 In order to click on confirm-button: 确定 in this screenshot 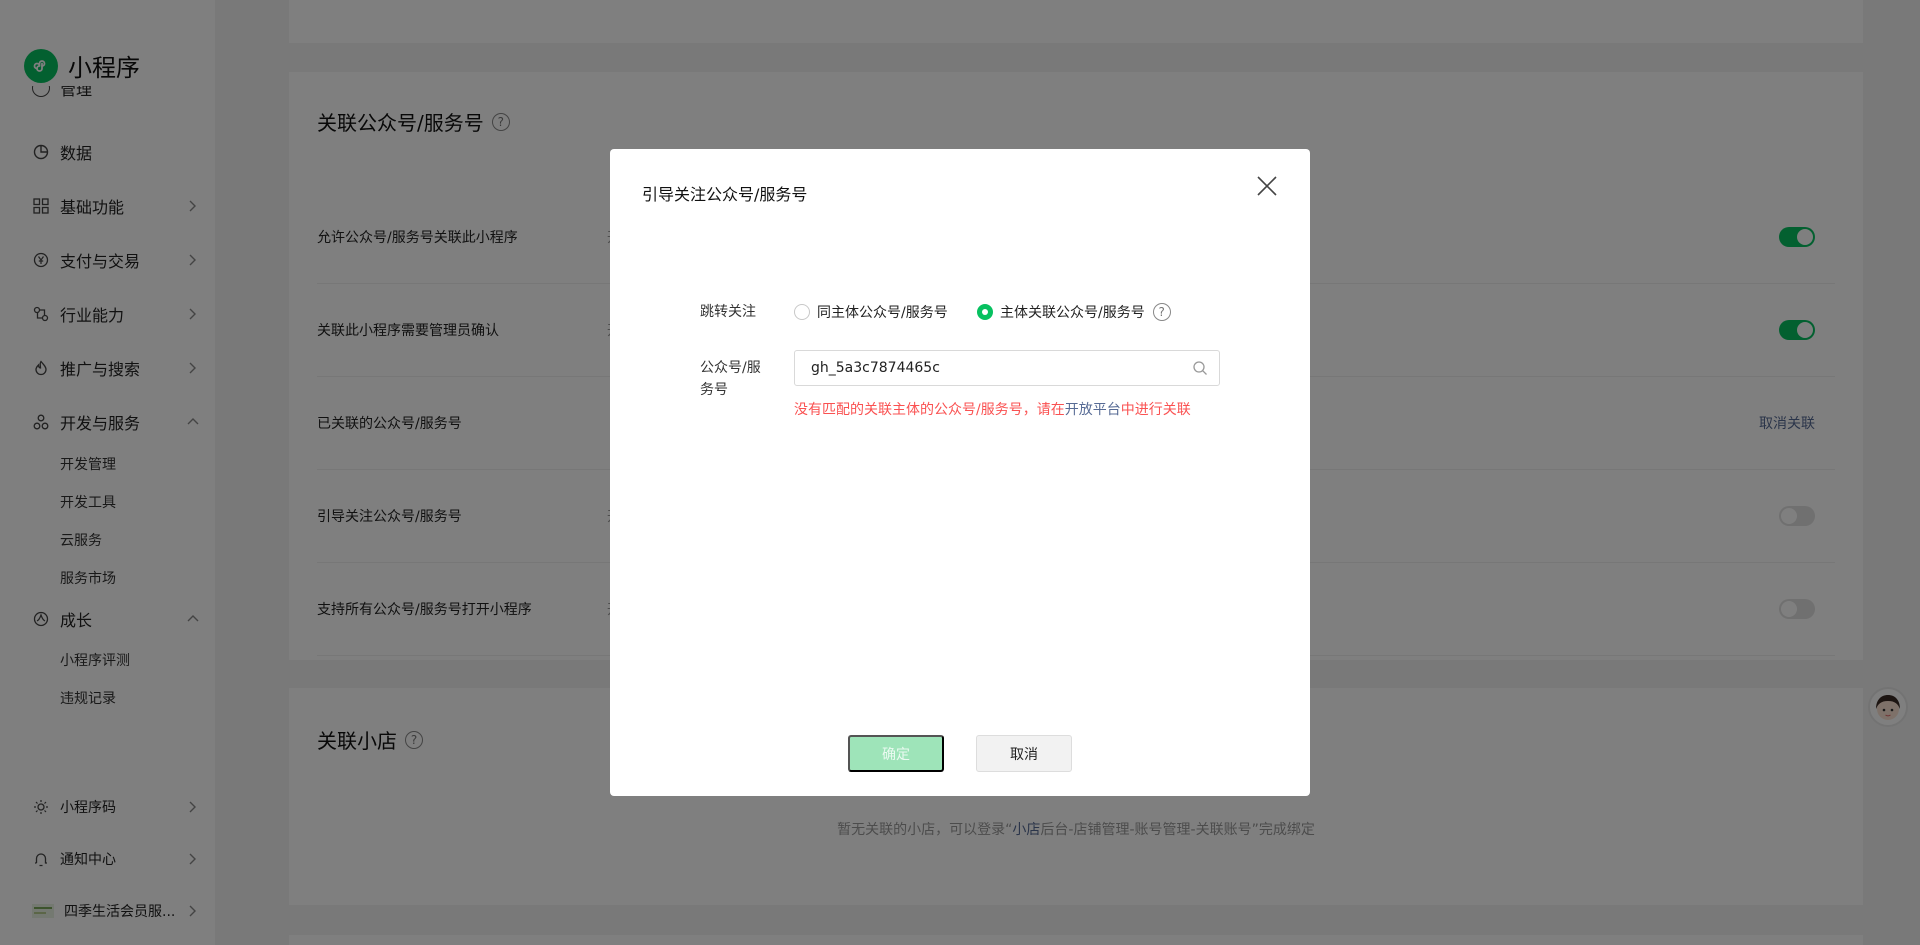, I will do `click(896, 753)`.